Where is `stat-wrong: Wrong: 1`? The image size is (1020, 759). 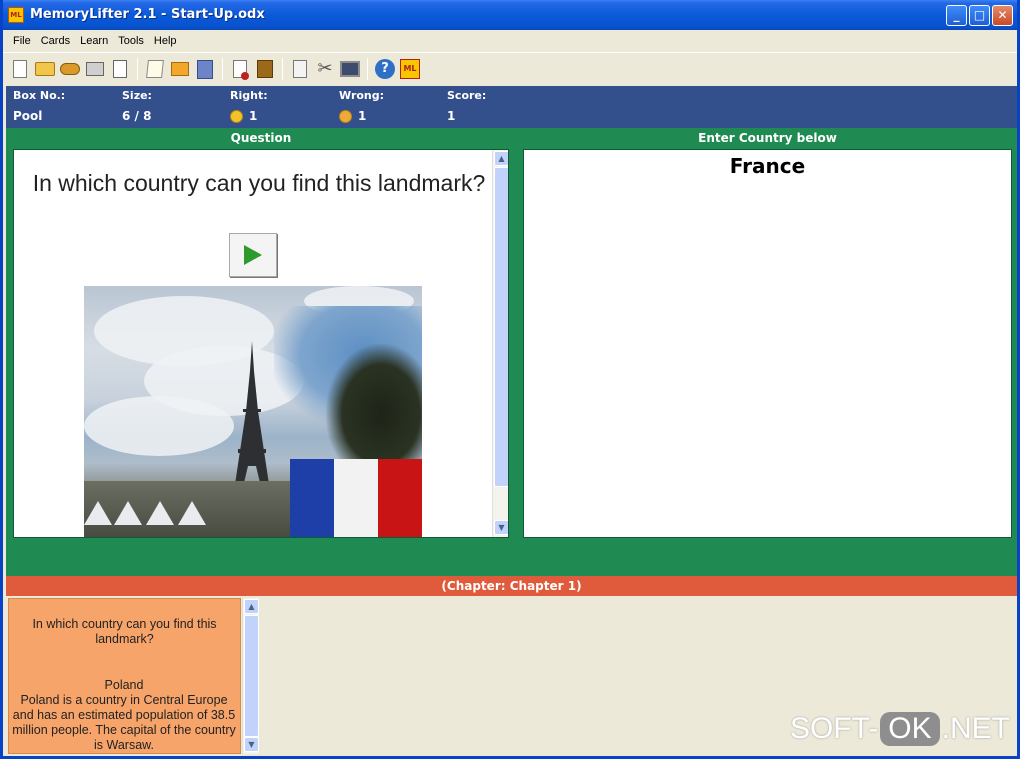 stat-wrong: Wrong: 1 is located at coordinates (361, 106).